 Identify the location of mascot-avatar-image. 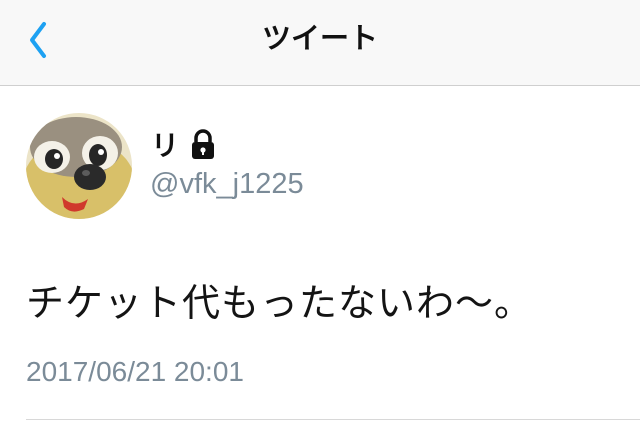
(79, 166).